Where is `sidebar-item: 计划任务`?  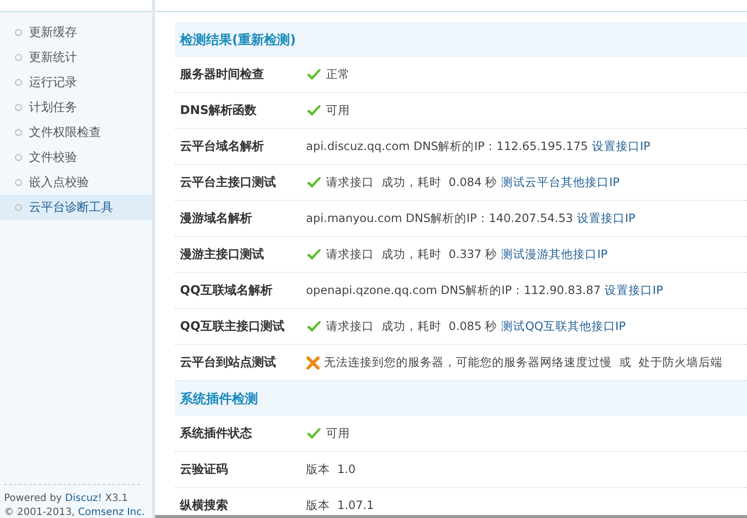
sidebar-item: 计划任务 is located at coordinates (76, 107).